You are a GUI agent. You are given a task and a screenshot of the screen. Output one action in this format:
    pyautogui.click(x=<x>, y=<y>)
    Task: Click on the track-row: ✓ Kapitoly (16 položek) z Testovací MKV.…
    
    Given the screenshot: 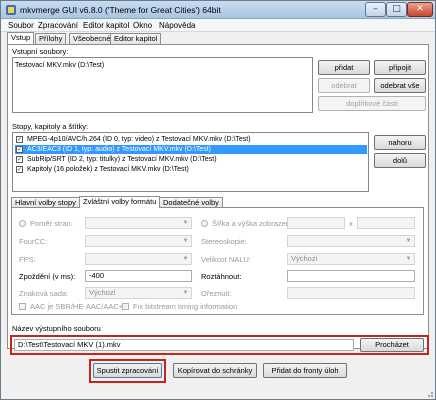 What is the action you would take?
    pyautogui.click(x=191, y=169)
    